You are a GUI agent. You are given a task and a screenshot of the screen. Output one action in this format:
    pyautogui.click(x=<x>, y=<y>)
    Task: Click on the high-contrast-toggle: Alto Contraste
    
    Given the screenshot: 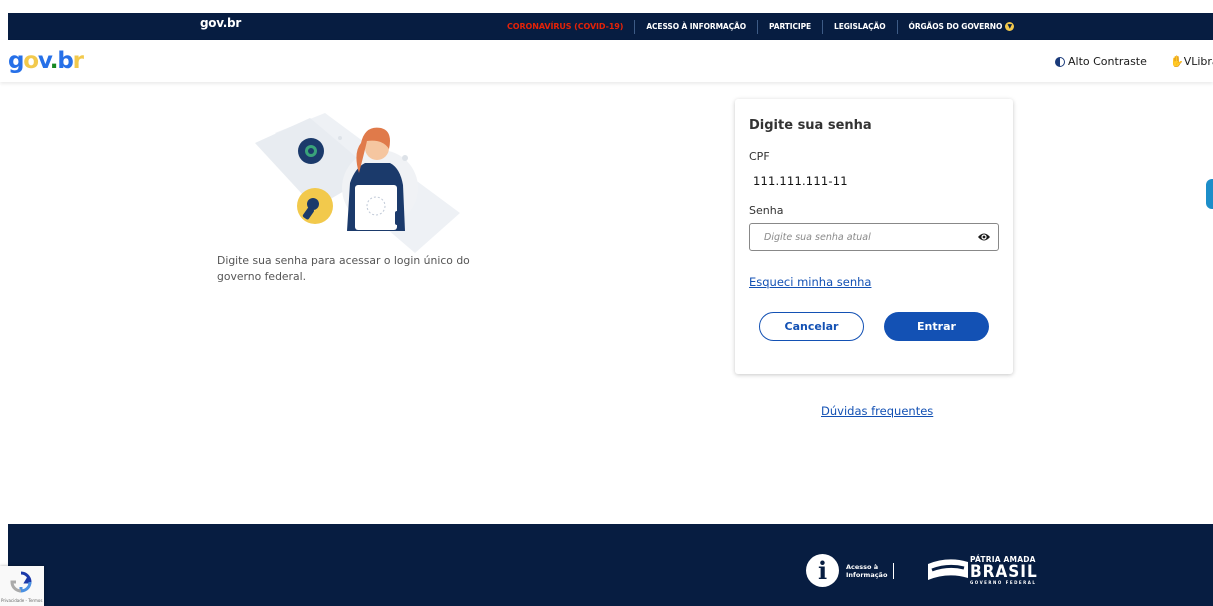 What is the action you would take?
    pyautogui.click(x=1101, y=61)
    